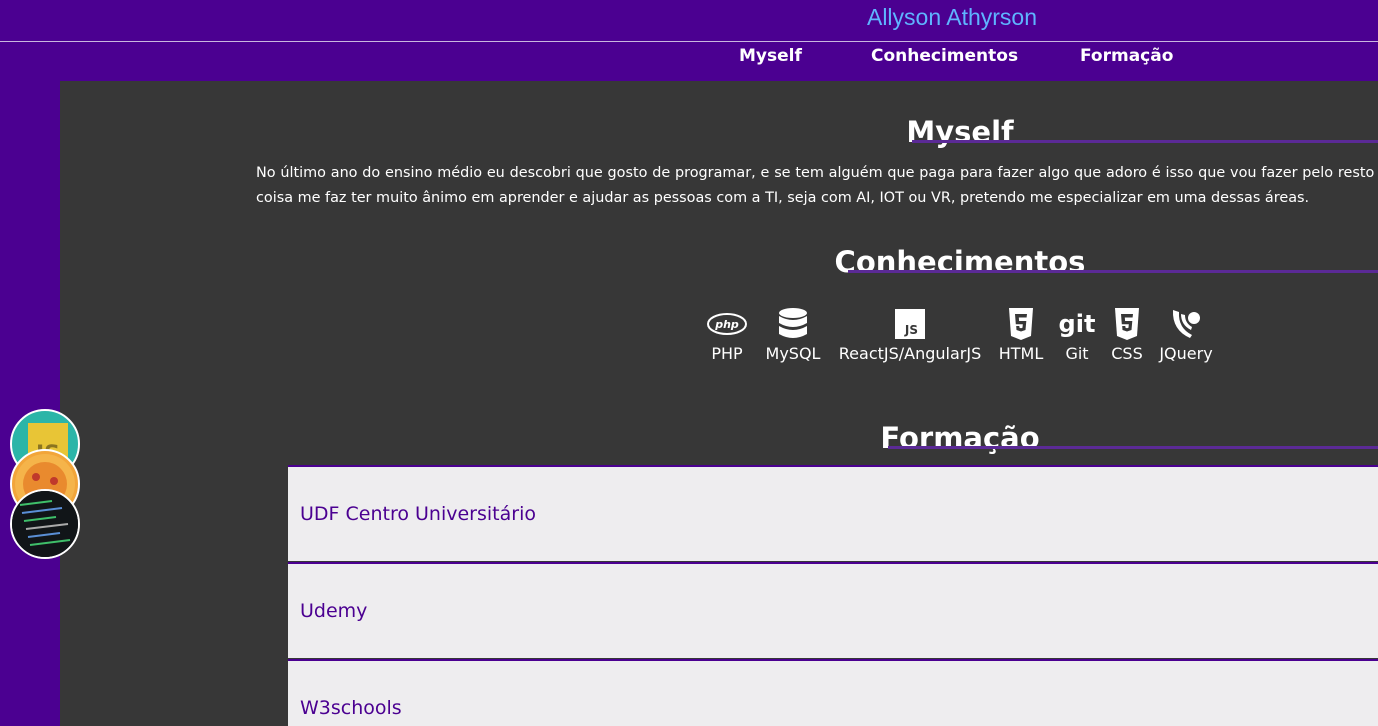 Image resolution: width=1378 pixels, height=726 pixels. Describe the element at coordinates (833, 692) in the screenshot. I see `education-card-w3schools: W3schools` at that location.